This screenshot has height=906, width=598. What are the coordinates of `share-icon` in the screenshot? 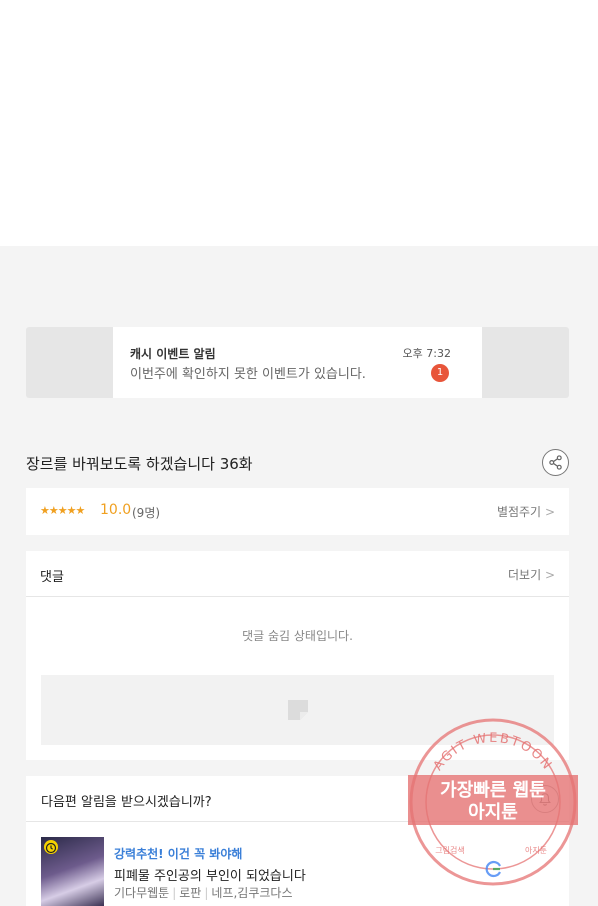 It's located at (555, 462).